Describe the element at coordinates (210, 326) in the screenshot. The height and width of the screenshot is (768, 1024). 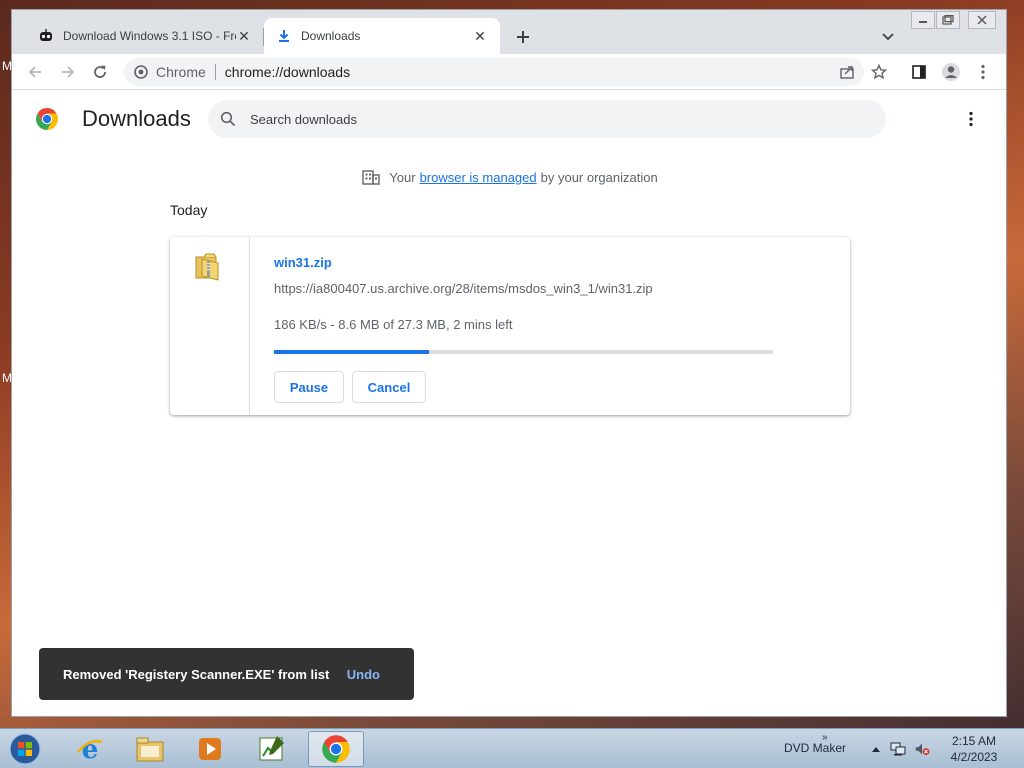
I see `file-icon-column` at that location.